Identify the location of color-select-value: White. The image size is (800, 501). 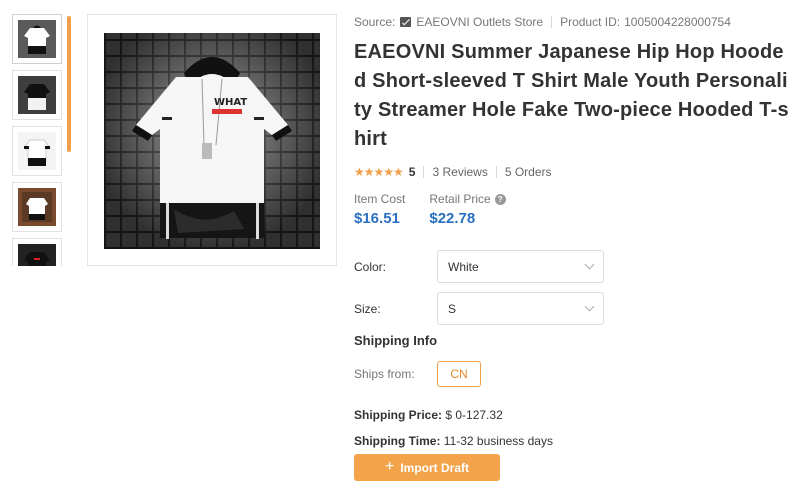
(463, 266).